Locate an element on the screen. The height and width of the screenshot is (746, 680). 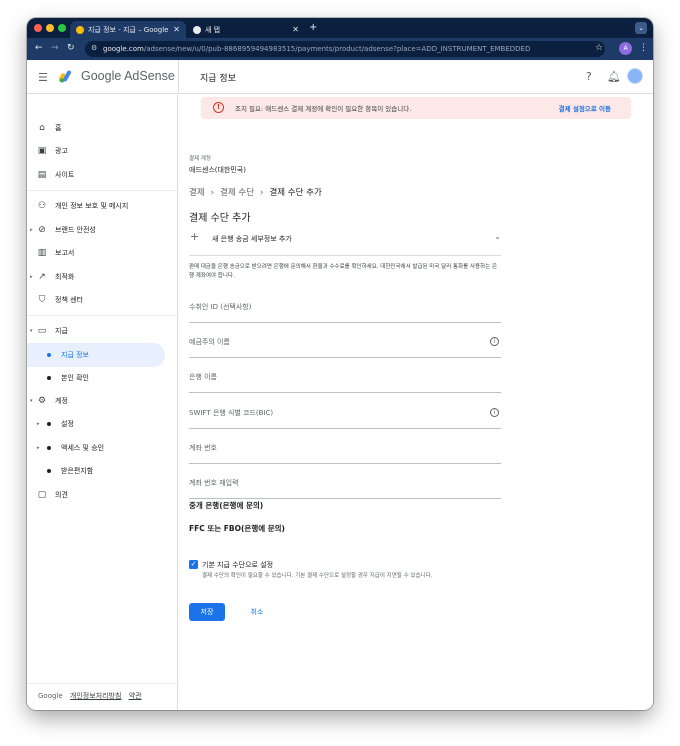
tab-title: 새 탭 is located at coordinates (213, 29).